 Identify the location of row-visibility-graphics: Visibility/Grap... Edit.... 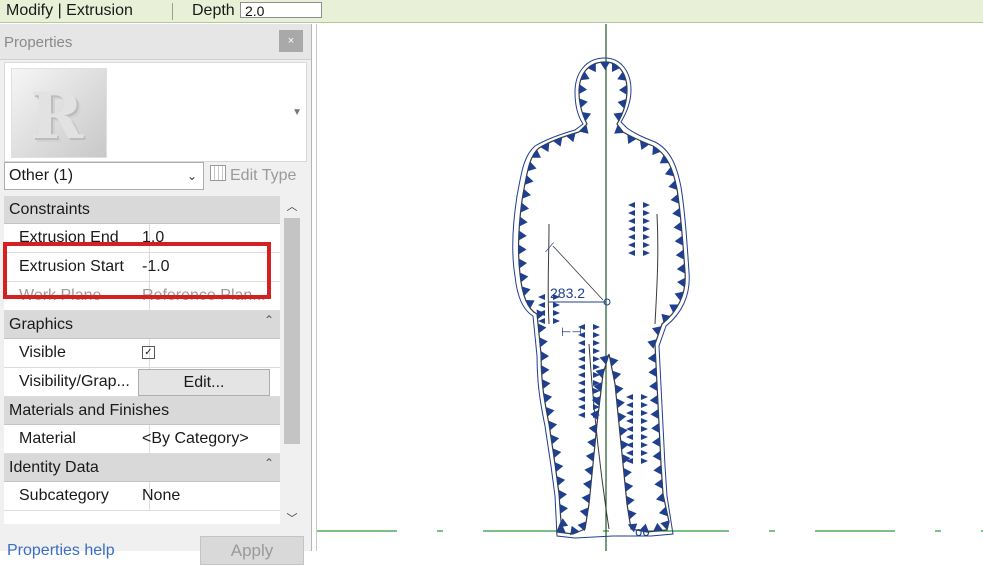
(142, 382).